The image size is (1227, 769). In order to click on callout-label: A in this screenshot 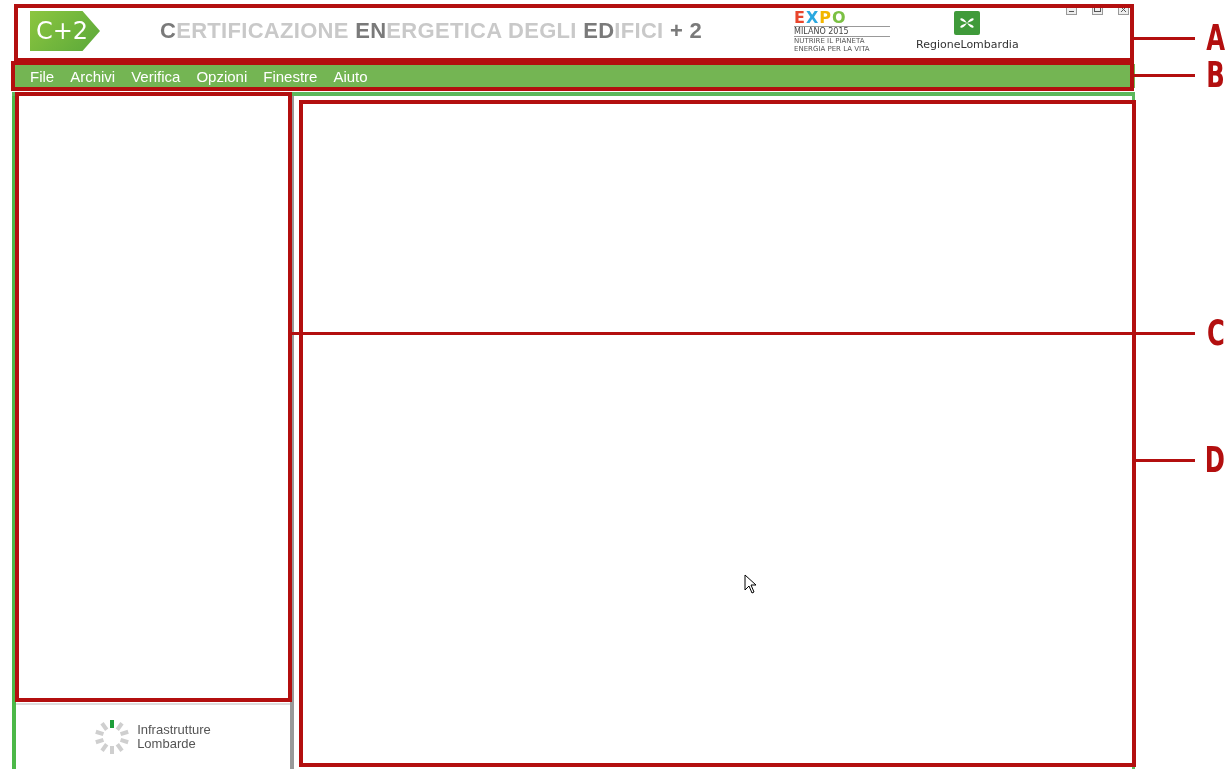, I will do `click(1215, 38)`.